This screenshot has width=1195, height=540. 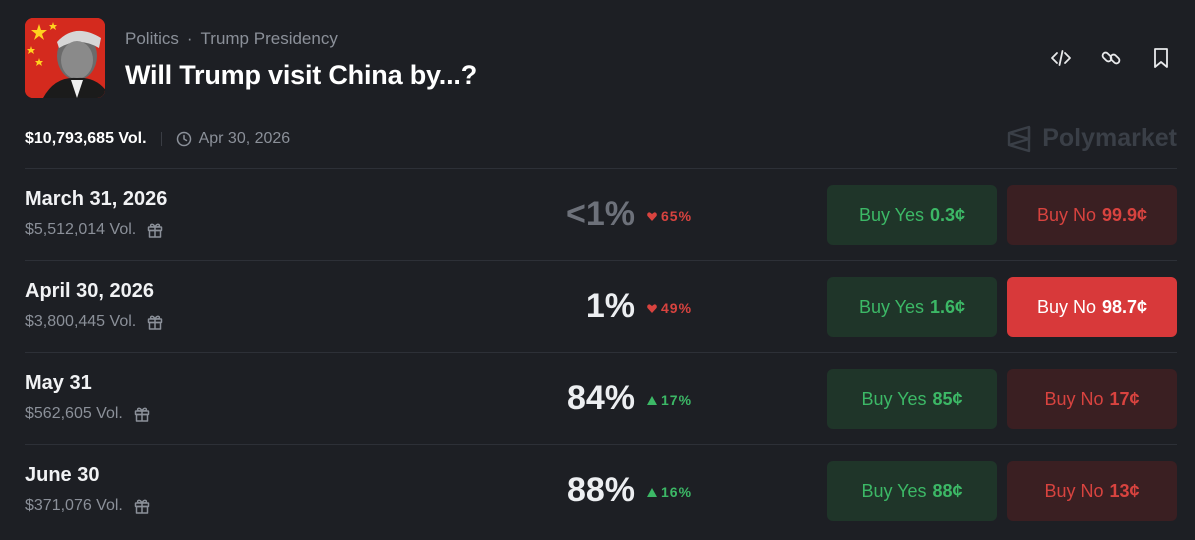 I want to click on buy-no-button: Buy No 13¢, so click(x=1092, y=491).